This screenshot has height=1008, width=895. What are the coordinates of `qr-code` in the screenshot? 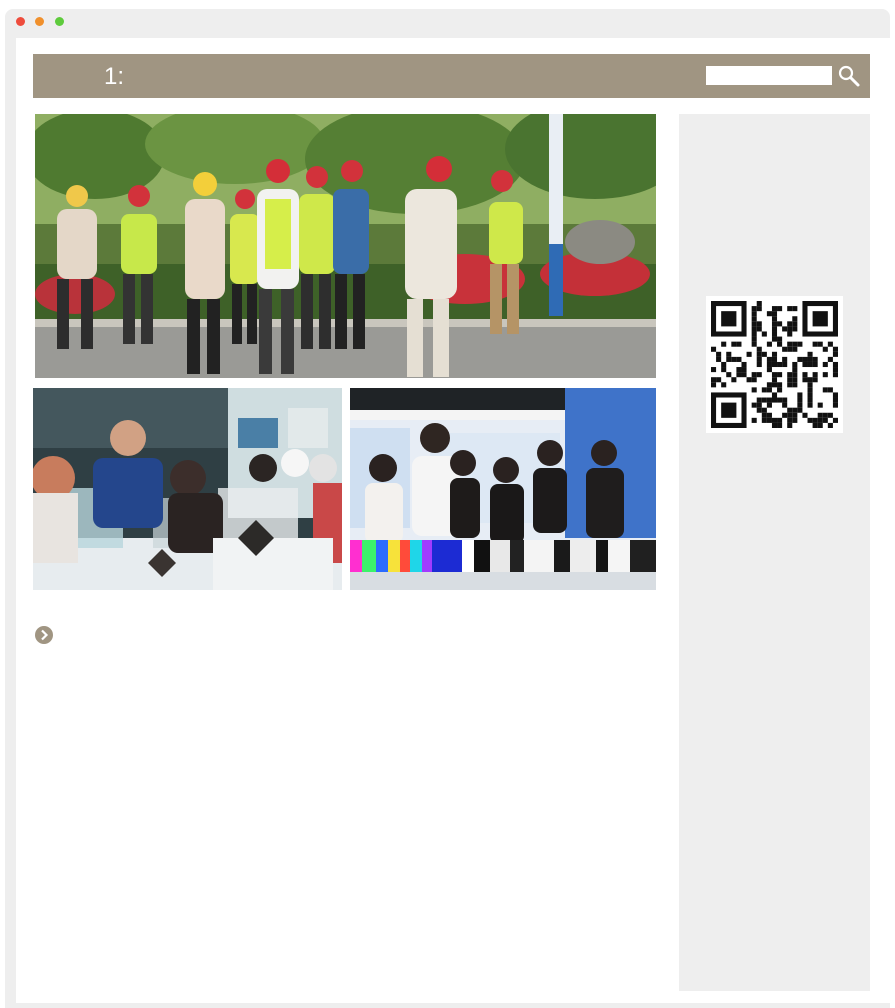 It's located at (774, 364).